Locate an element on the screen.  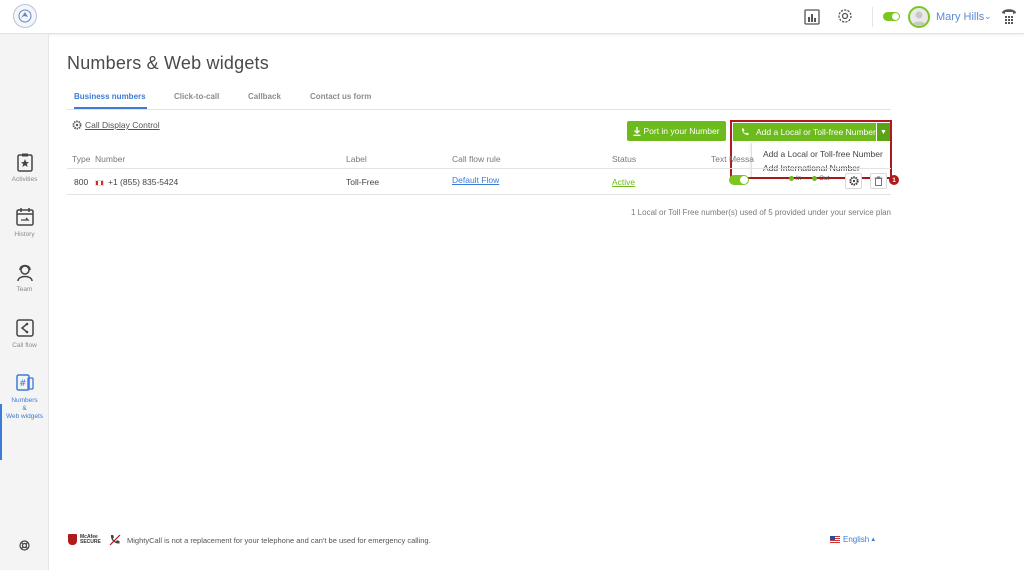
analytics-icon is located at coordinates (812, 18).